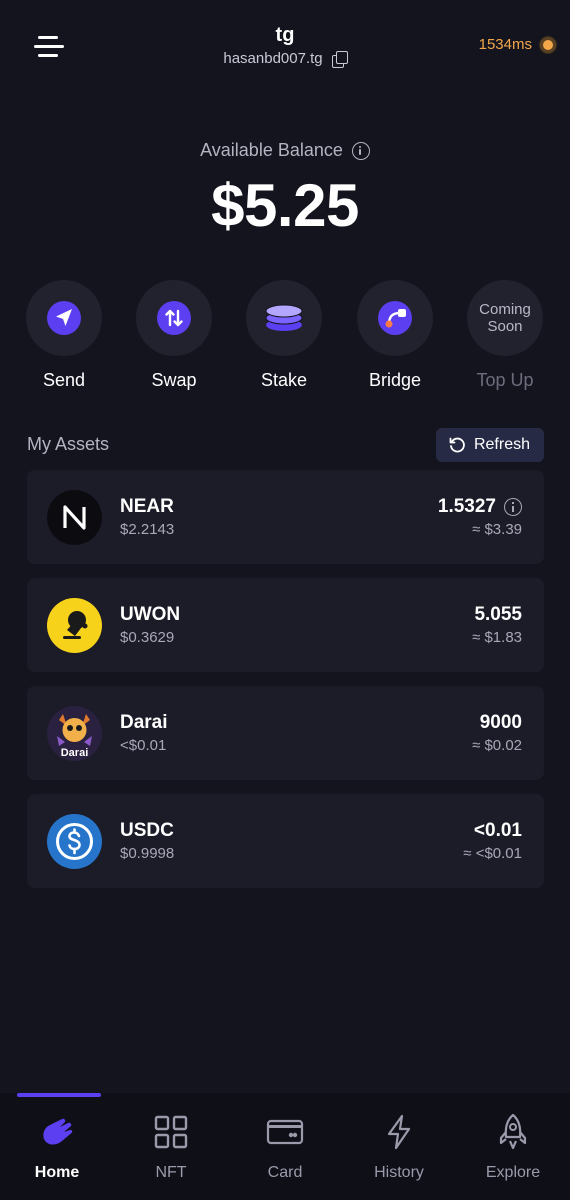 Image resolution: width=570 pixels, height=1200 pixels. I want to click on latency-text: 1534ms, so click(505, 44).